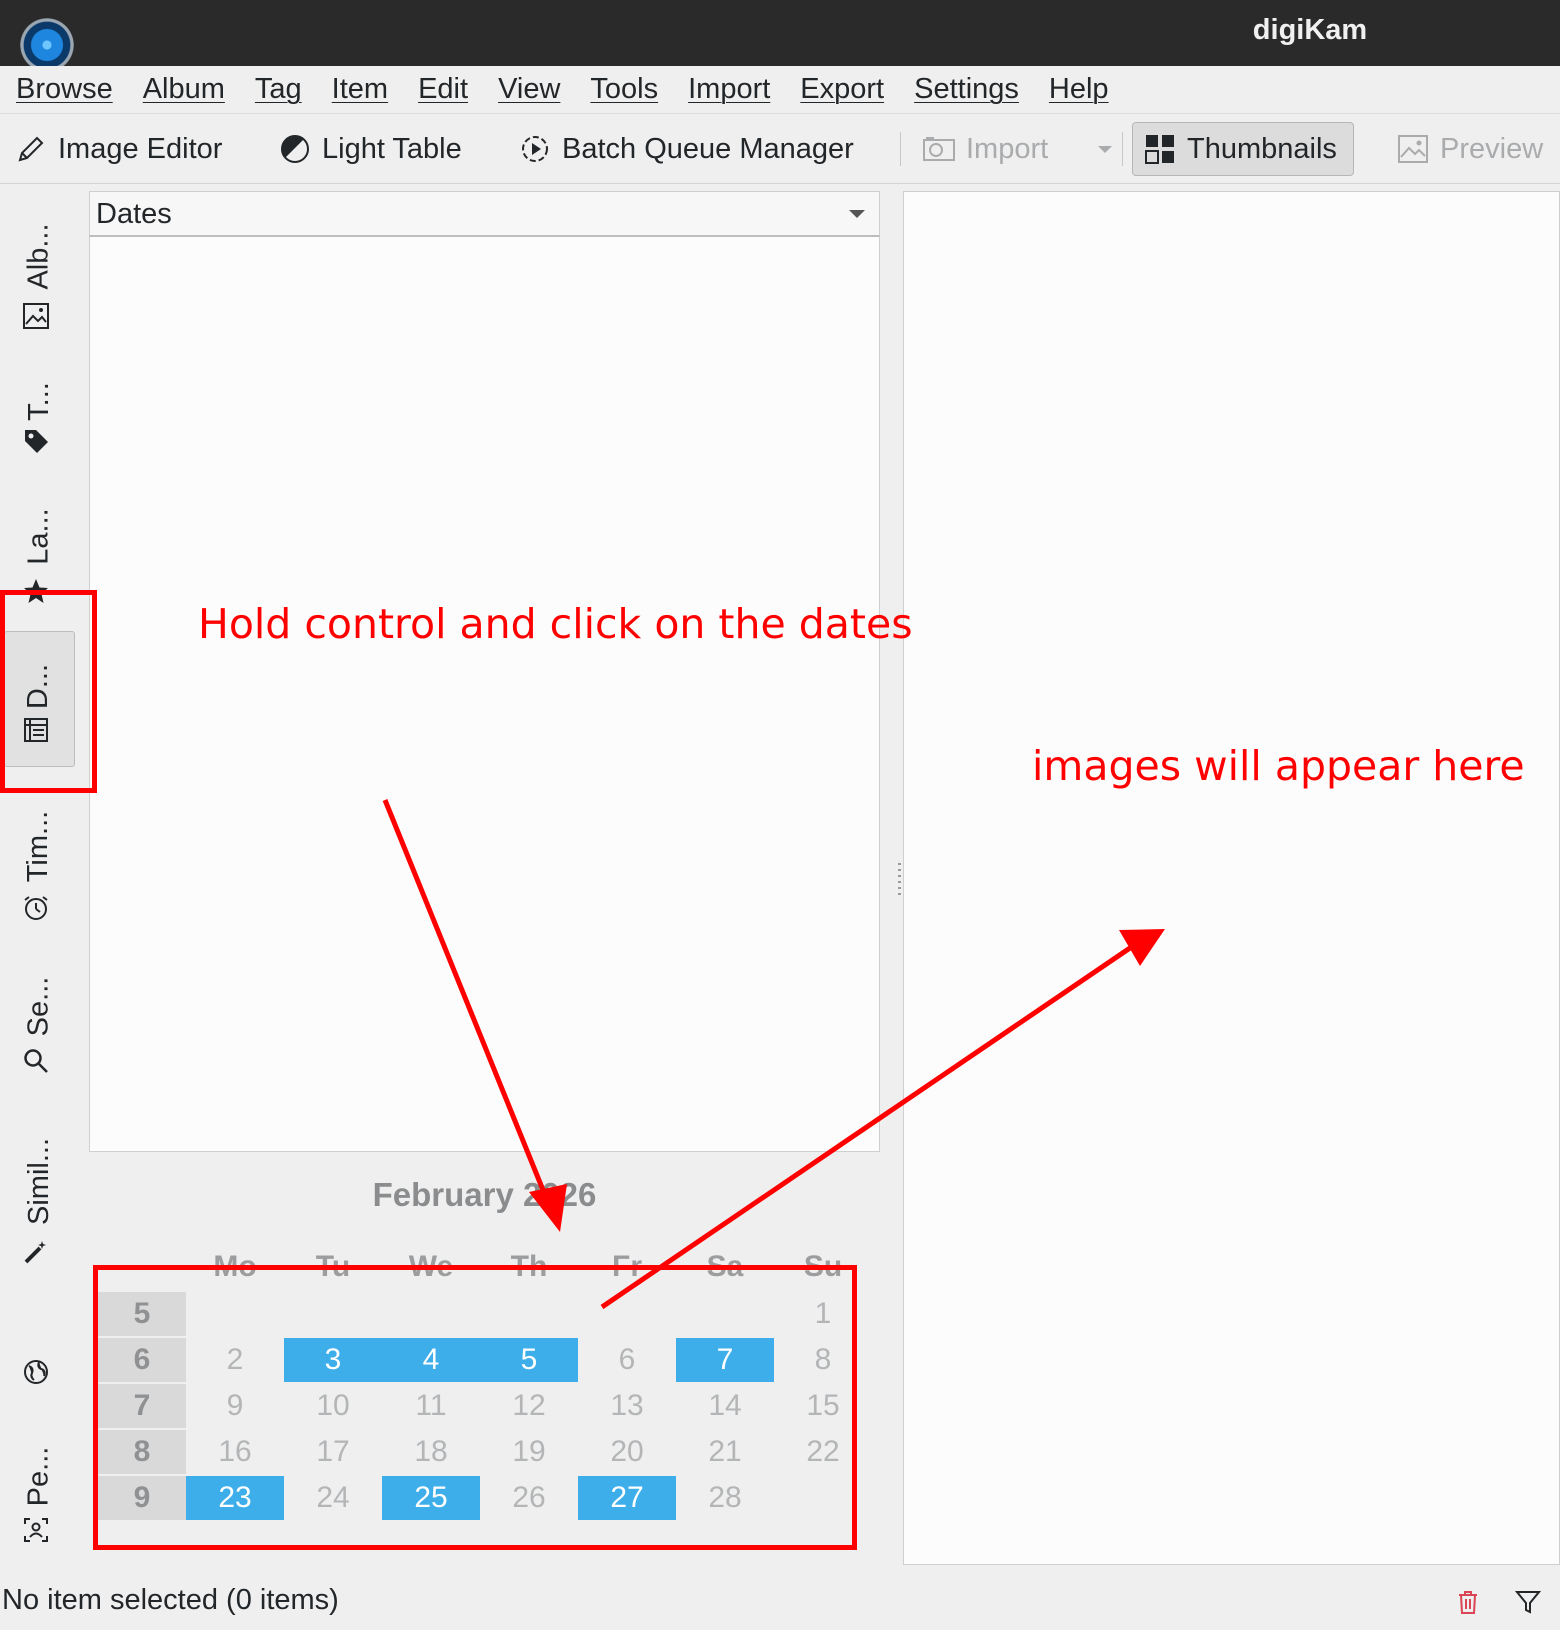 Image resolution: width=1560 pixels, height=1630 pixels. I want to click on thumbnails-label: Thumbnails, so click(1262, 148).